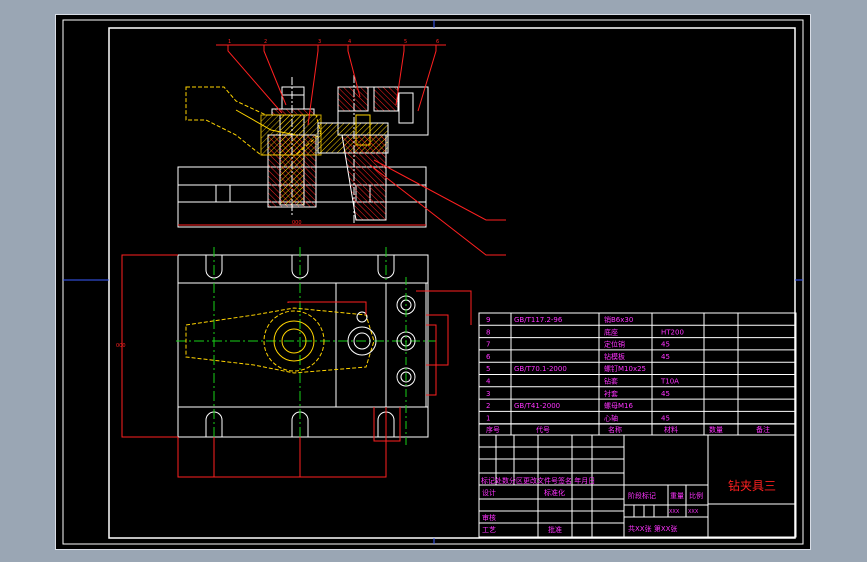 This screenshot has height=562, width=867. What do you see at coordinates (652, 528) in the screenshot?
I see `sheet-count: 共XX张 第XX张` at bounding box center [652, 528].